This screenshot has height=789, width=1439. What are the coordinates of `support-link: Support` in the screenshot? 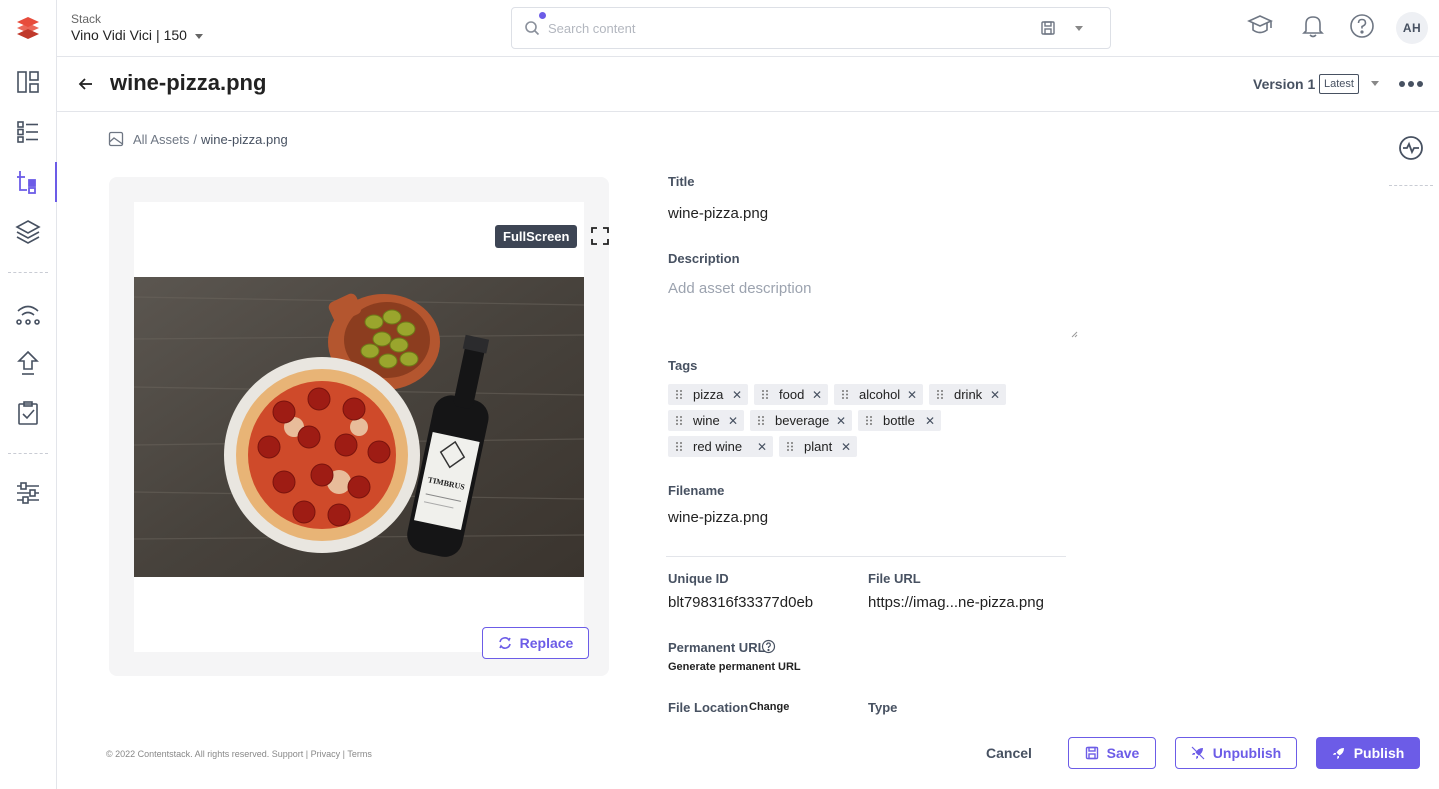 It's located at (288, 754).